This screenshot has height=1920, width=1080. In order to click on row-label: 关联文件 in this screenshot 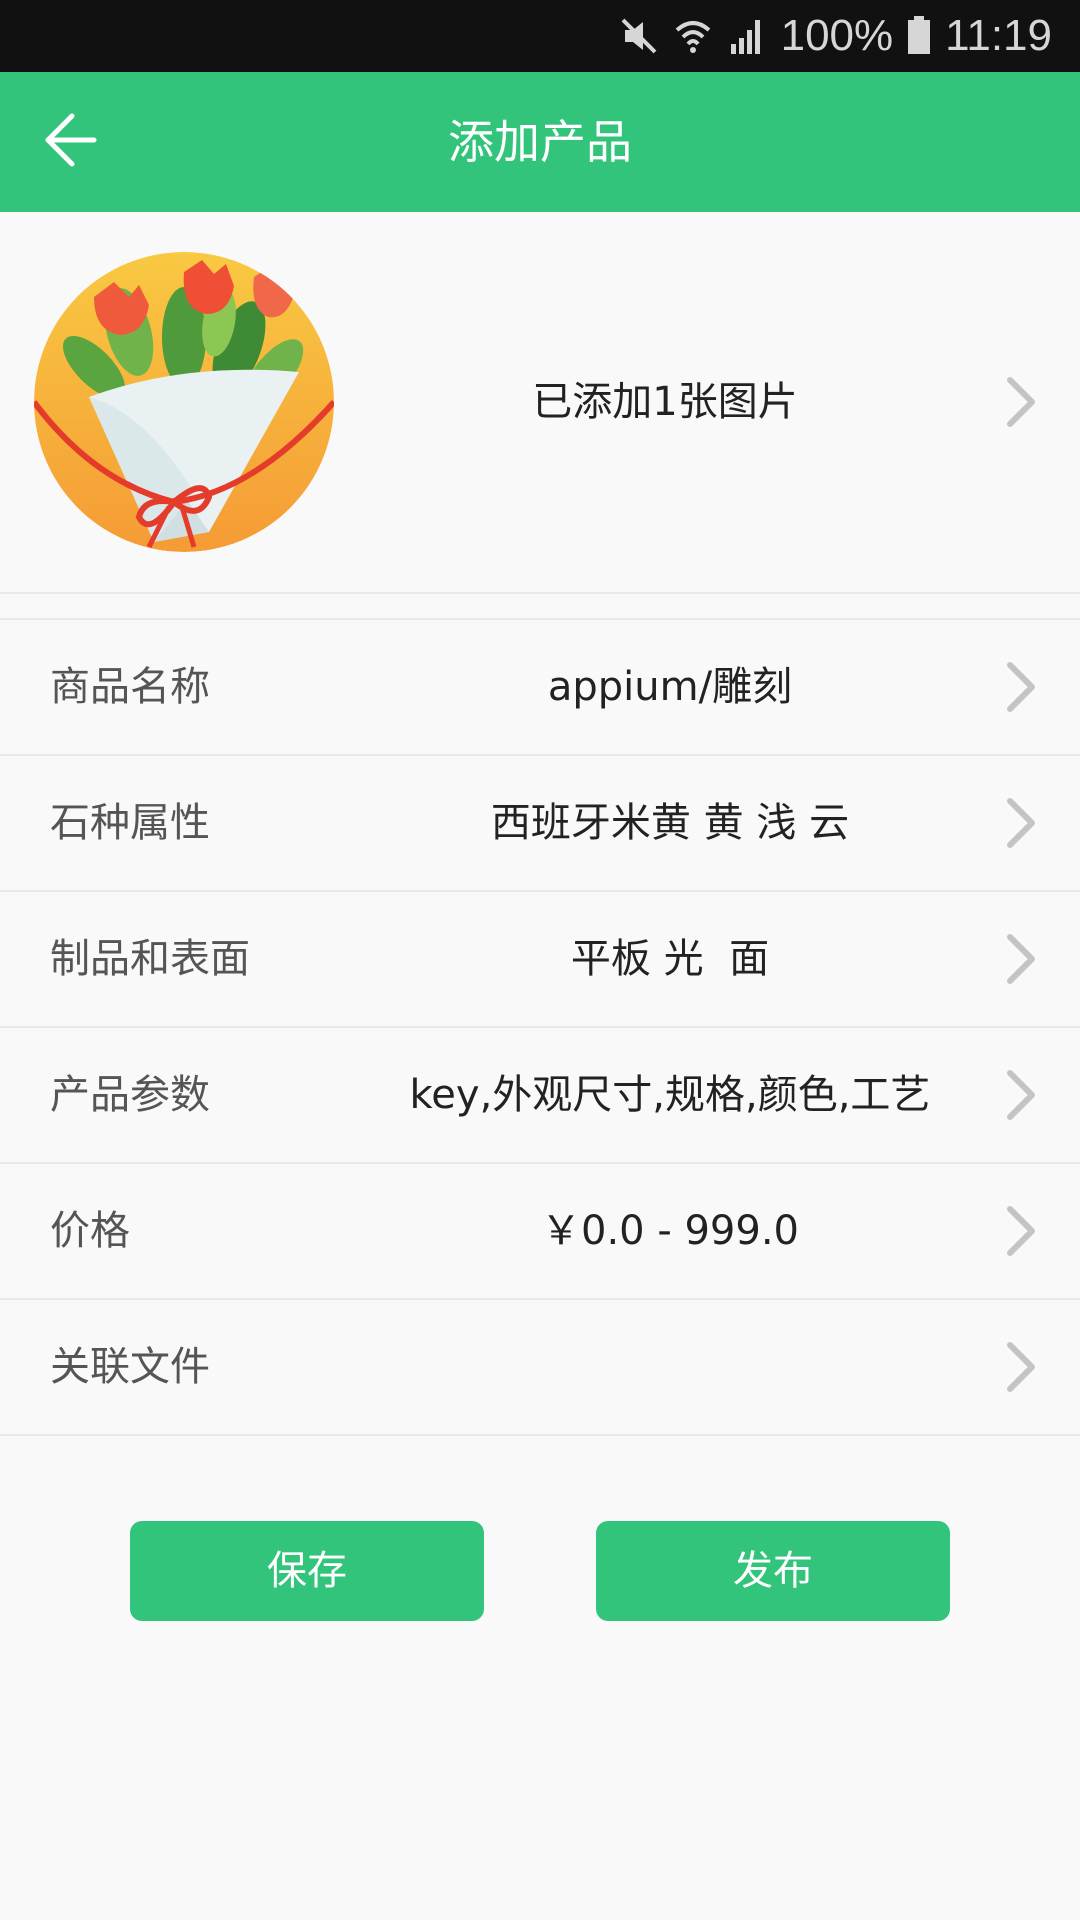, I will do `click(130, 1367)`.